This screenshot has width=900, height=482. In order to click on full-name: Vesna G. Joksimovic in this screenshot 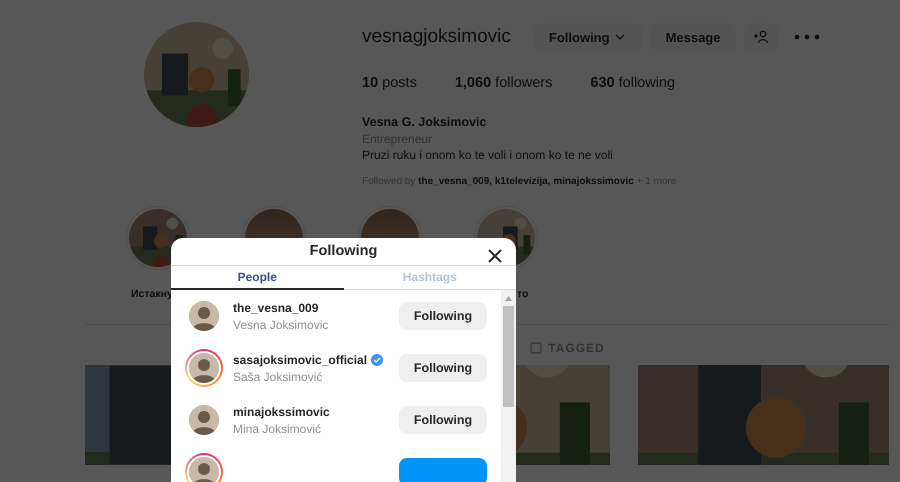, I will do `click(425, 122)`.